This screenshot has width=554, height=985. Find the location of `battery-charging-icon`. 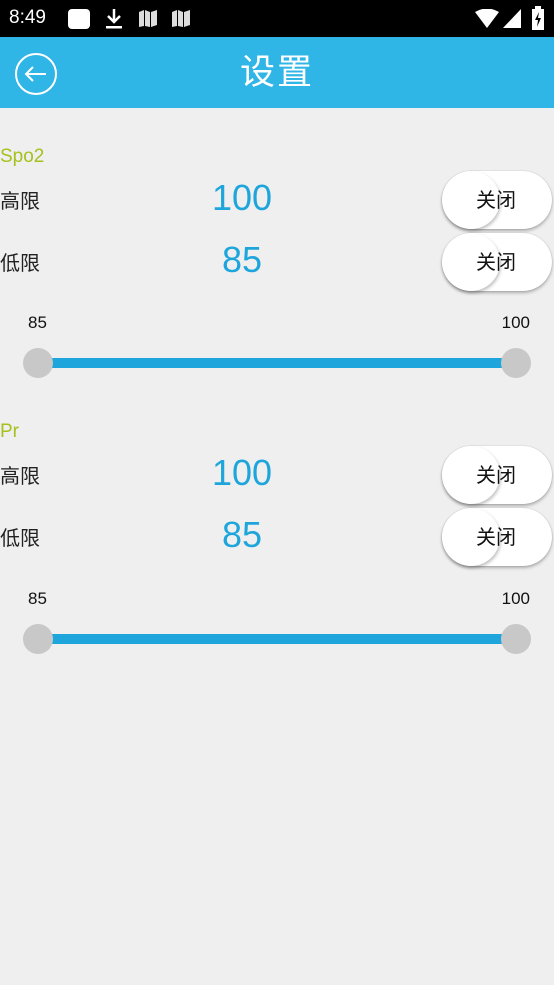

battery-charging-icon is located at coordinates (538, 18).